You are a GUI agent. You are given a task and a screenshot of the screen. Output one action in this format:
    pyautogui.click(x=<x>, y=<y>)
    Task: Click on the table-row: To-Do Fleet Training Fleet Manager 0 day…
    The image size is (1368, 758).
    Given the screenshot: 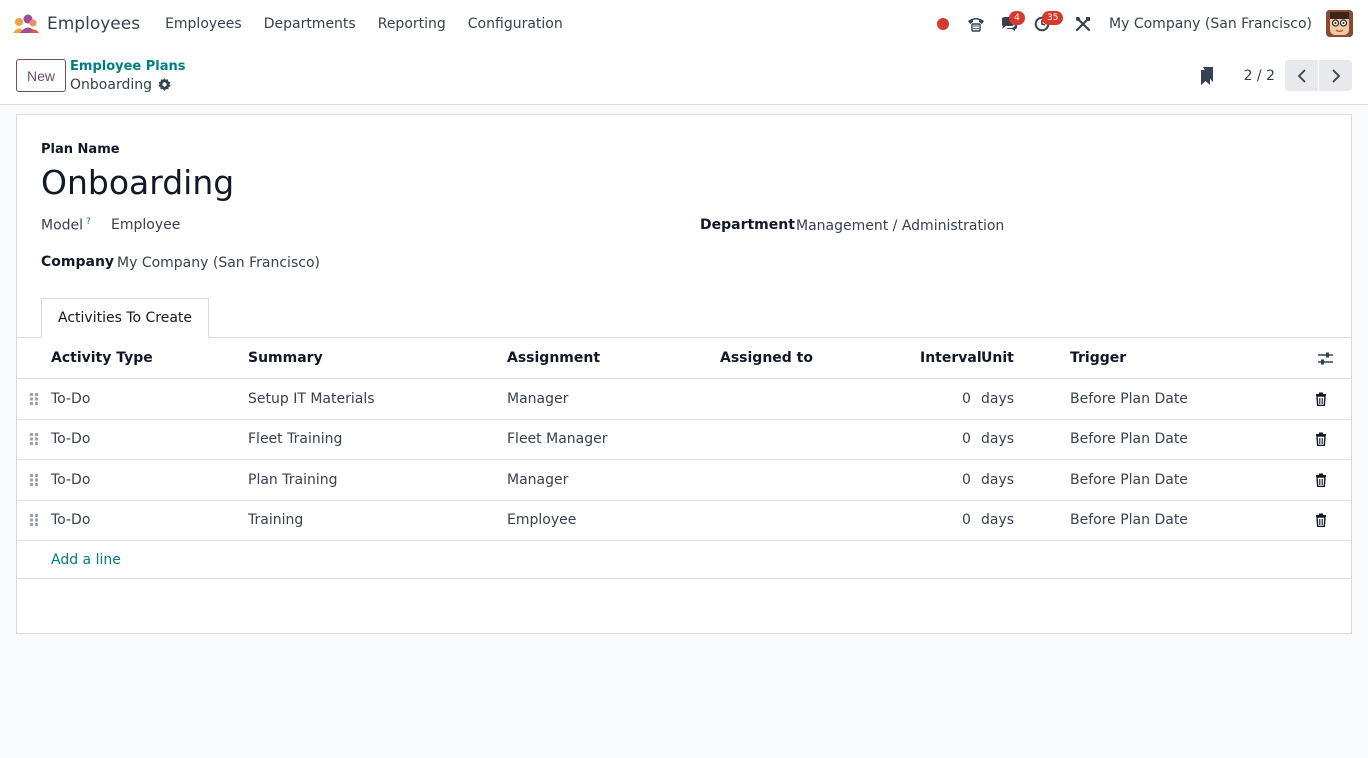 What is the action you would take?
    pyautogui.click(x=684, y=440)
    